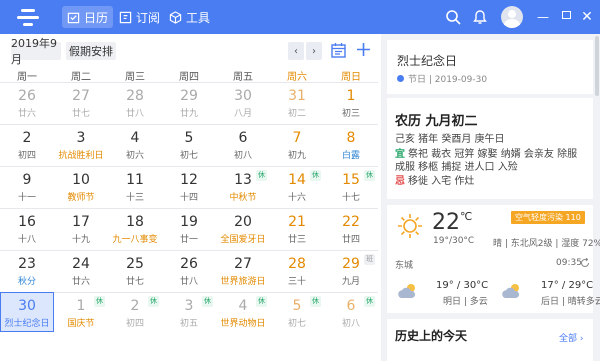 The width and height of the screenshot is (600, 361). Describe the element at coordinates (351, 186) in the screenshot. I see `calendar-day: 15 十七休` at that location.